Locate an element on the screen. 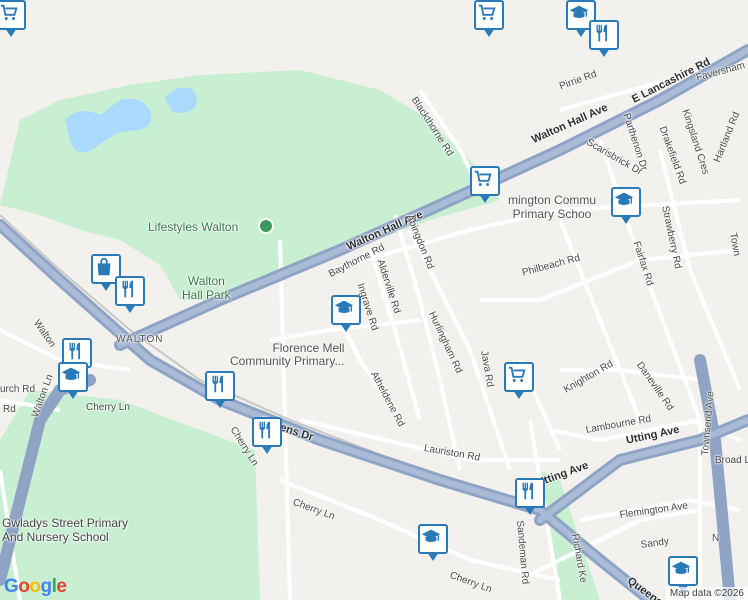  google-logo: Google is located at coordinates (35, 586).